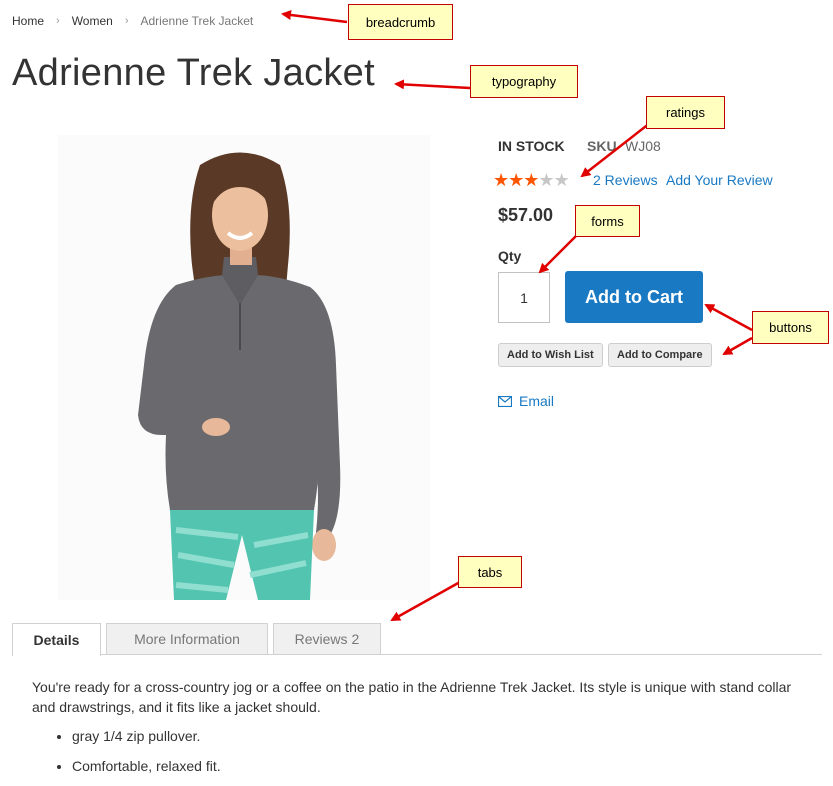 The image size is (833, 786). I want to click on page-title: Adrienne Trek Jacket, so click(193, 73).